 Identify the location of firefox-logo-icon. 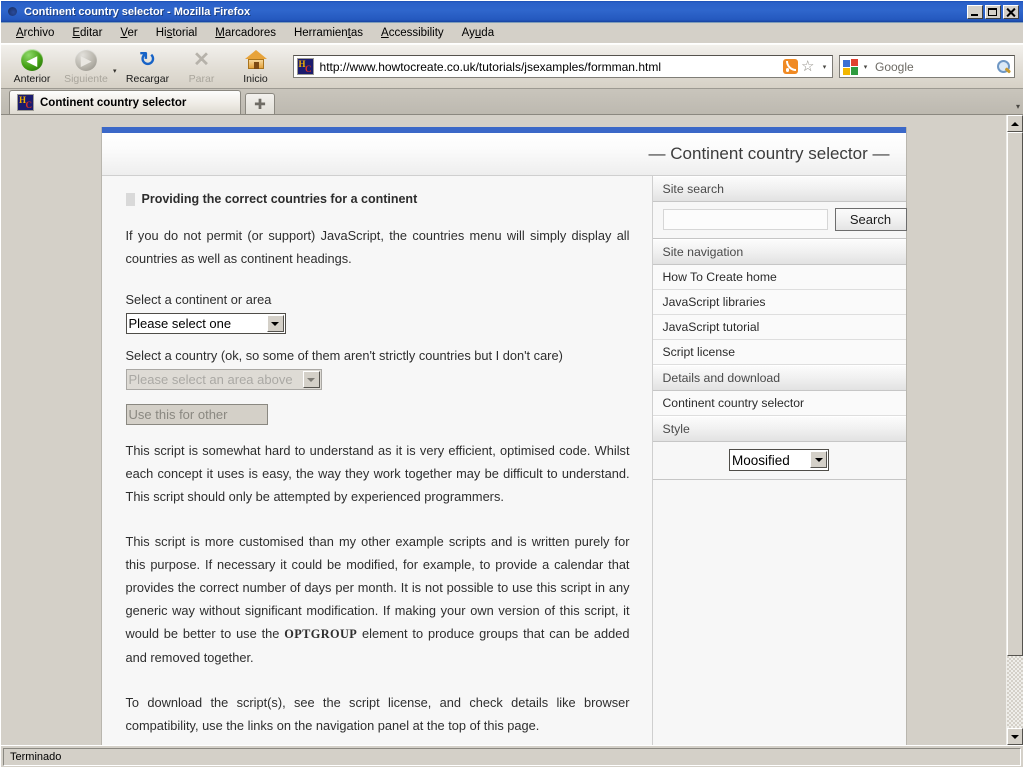
(12, 12).